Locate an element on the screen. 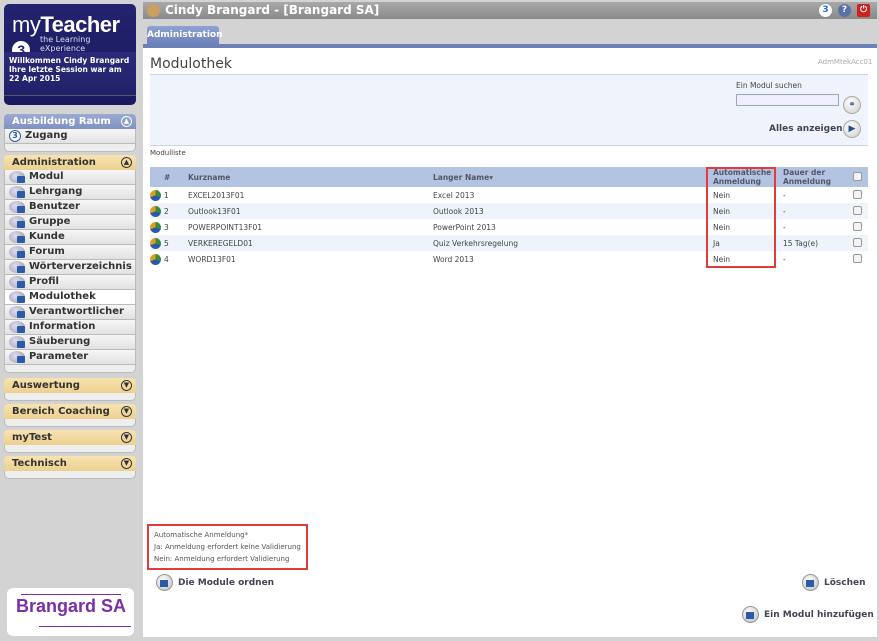 This screenshot has height=641, width=879. sidebar-item-label: Kunde is located at coordinates (47, 236).